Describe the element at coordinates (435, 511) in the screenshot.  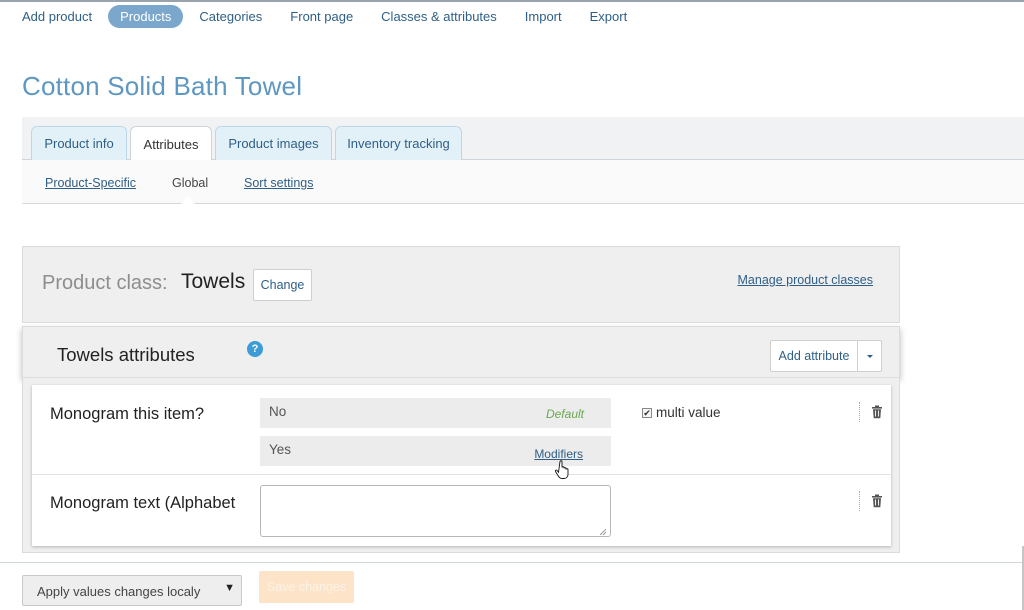
I see `monogram-text-input` at that location.